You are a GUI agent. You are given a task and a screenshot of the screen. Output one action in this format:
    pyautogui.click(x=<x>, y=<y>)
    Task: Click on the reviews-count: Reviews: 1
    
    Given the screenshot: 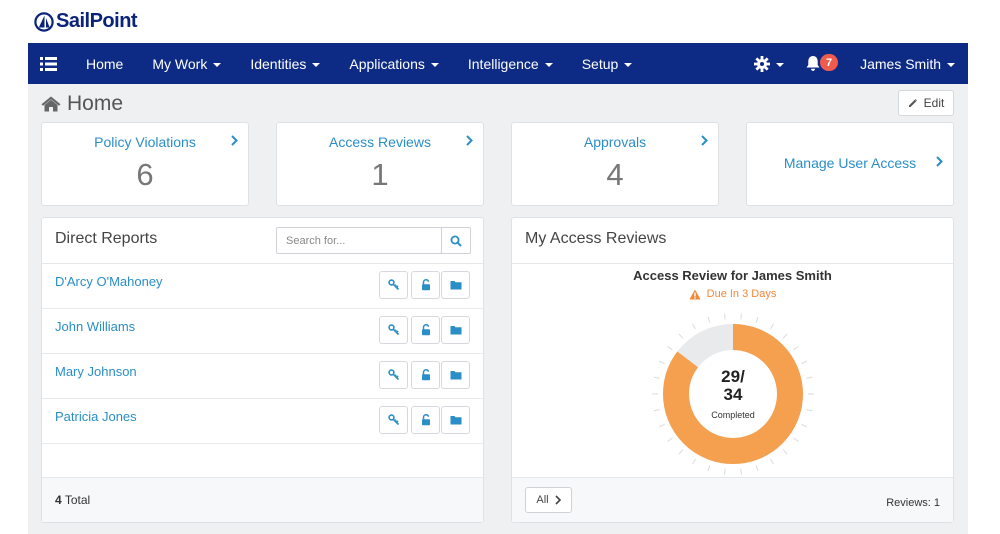 What is the action you would take?
    pyautogui.click(x=913, y=503)
    